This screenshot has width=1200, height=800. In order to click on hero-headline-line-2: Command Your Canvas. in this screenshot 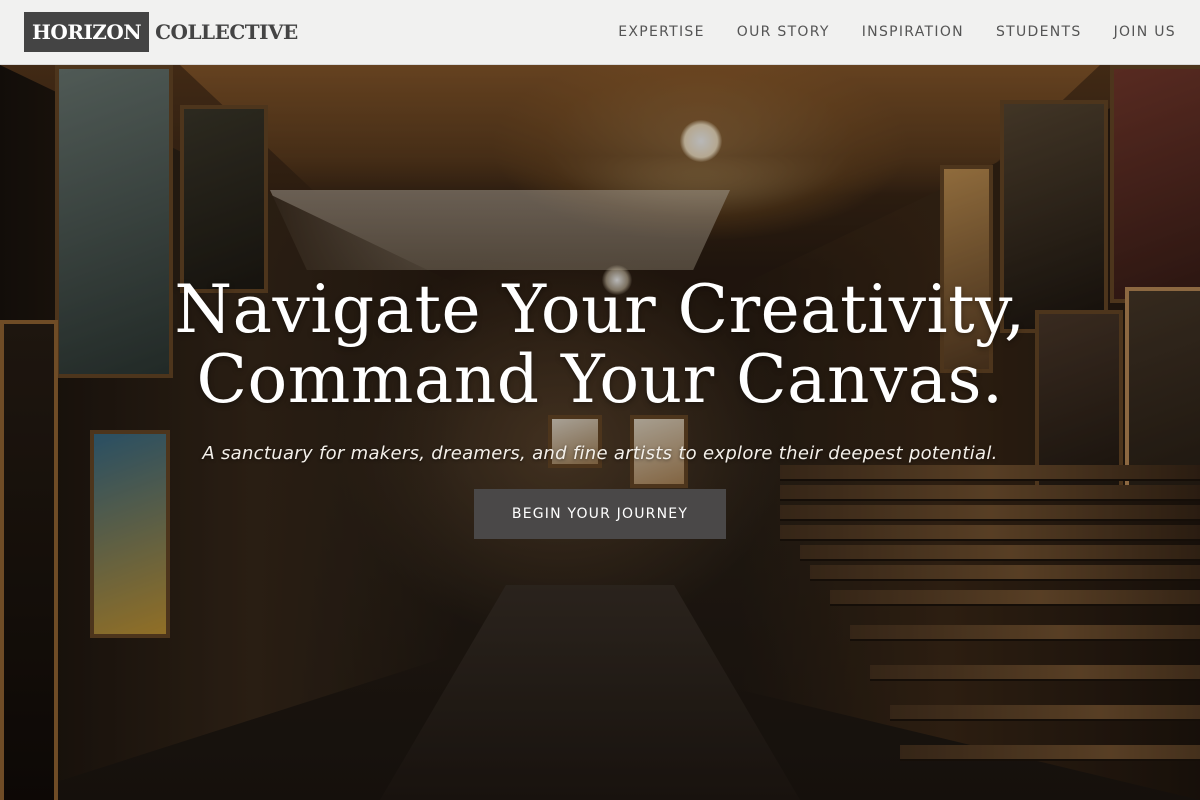, I will do `click(600, 379)`.